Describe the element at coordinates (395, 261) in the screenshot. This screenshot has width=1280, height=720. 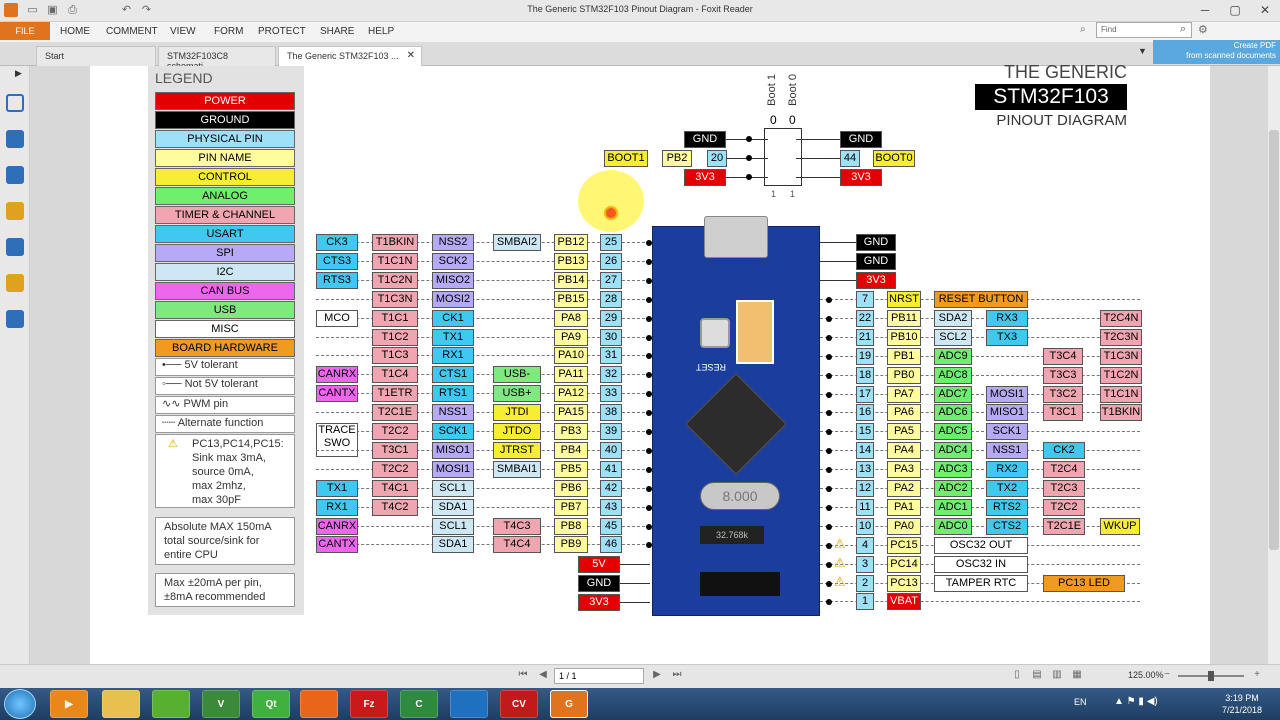
I see `left-func-pb13-1: T1C1N` at that location.